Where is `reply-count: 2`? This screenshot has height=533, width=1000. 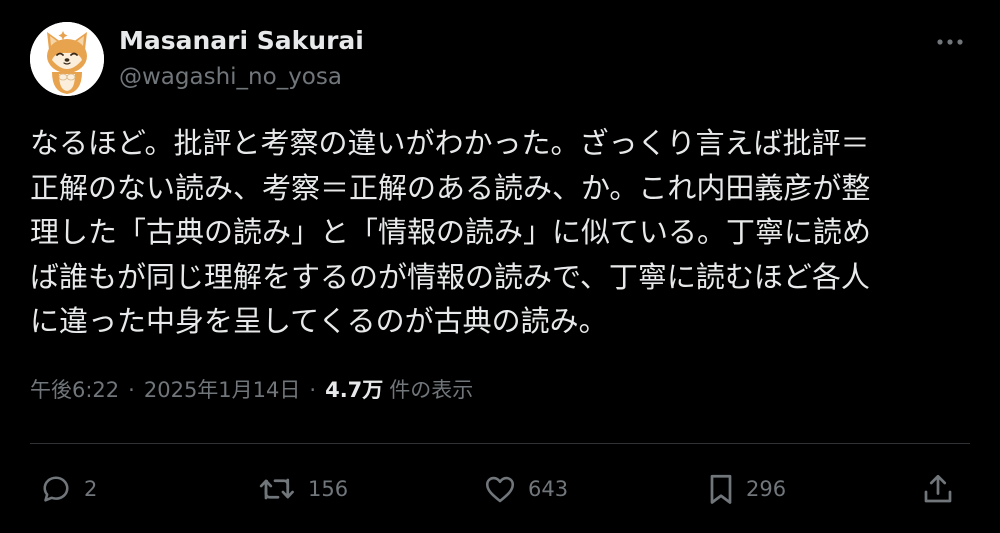 reply-count: 2 is located at coordinates (91, 489).